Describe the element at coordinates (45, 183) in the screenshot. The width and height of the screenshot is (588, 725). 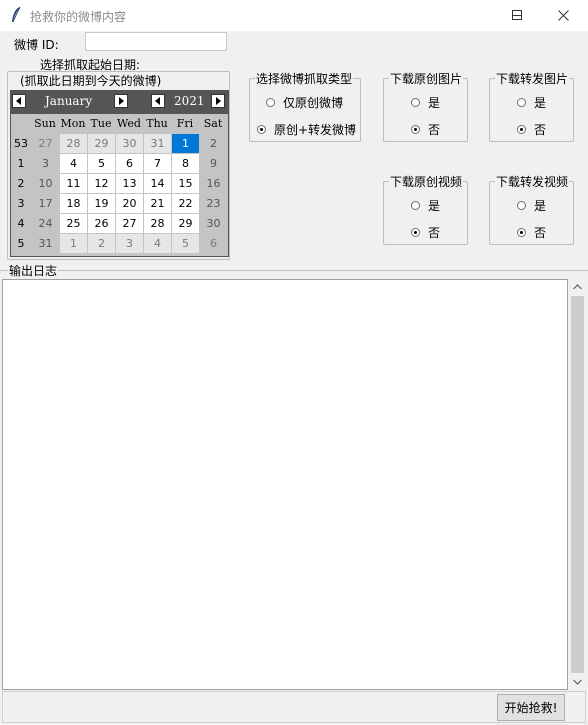
I see `calendar-day: 10` at that location.